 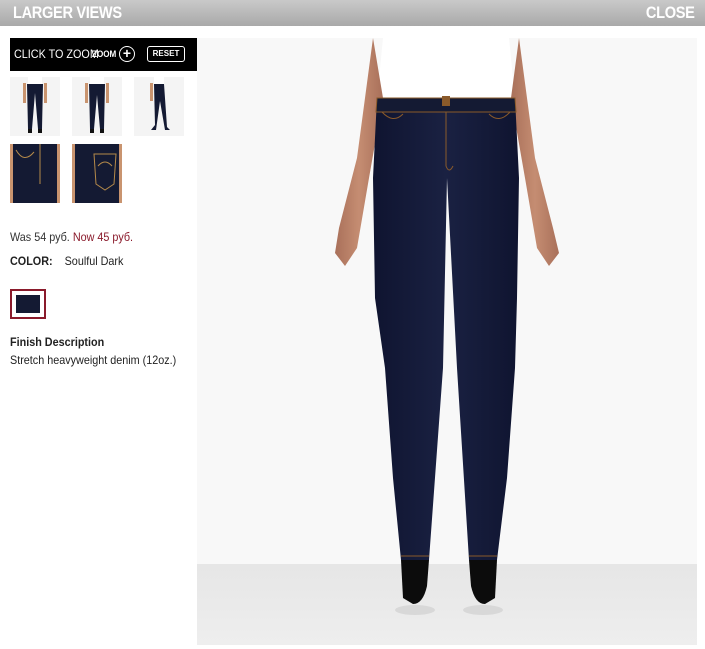 I want to click on zoom-toolbar: CLICK TO ZOOM ZOOM + RESET, so click(x=103, y=54).